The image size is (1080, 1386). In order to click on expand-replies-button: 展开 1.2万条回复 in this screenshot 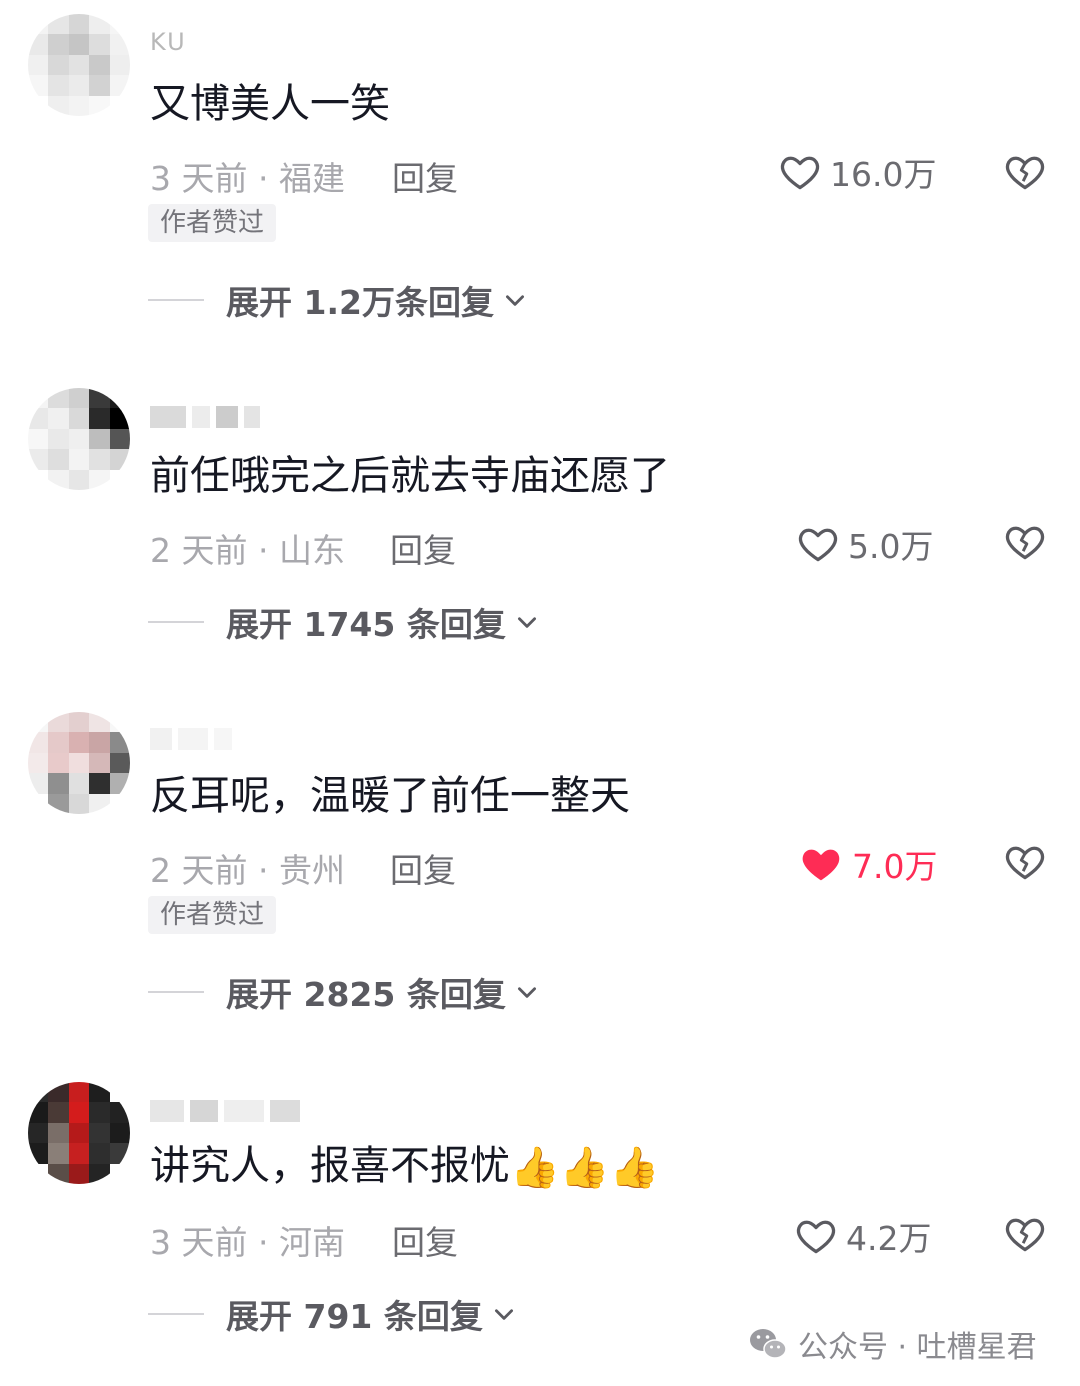, I will do `click(338, 300)`.